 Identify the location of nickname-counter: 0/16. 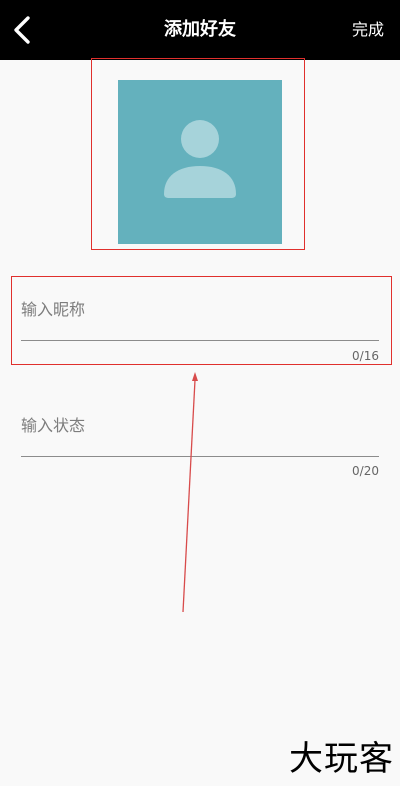
(365, 356).